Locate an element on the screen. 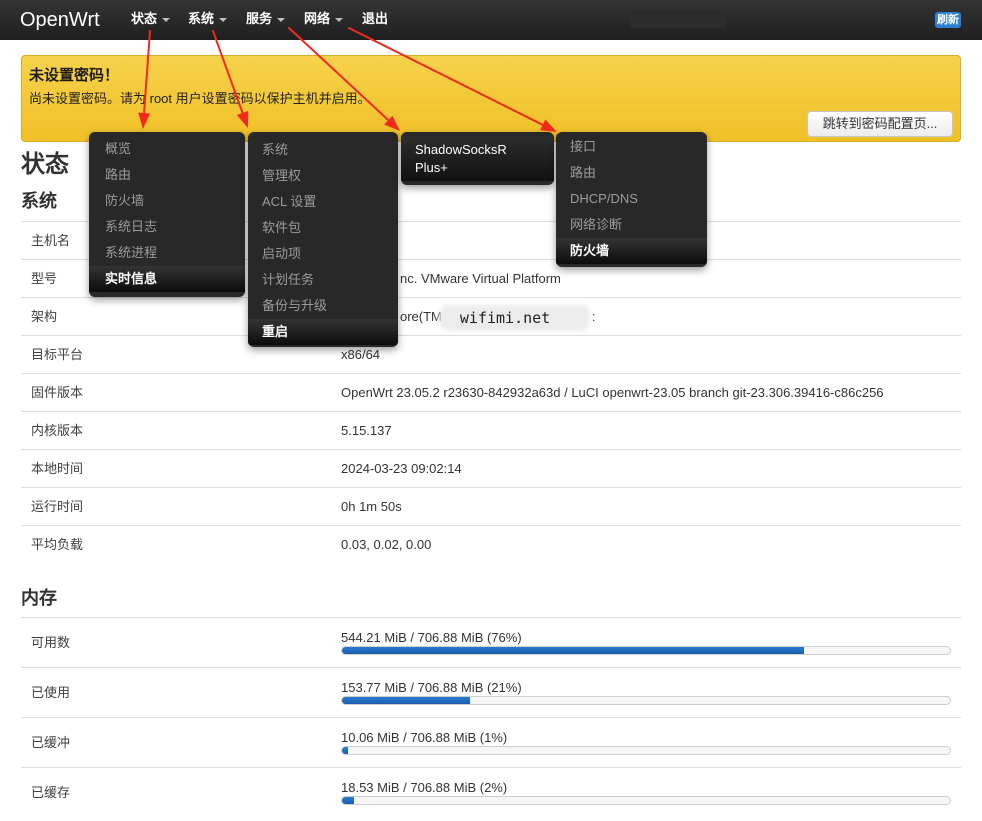 Image resolution: width=982 pixels, height=821 pixels. row-label: 可用数 is located at coordinates (51, 642).